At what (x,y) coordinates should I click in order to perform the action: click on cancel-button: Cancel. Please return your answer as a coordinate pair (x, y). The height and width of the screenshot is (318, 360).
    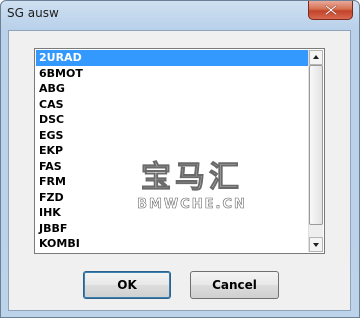
    Looking at the image, I should click on (234, 285).